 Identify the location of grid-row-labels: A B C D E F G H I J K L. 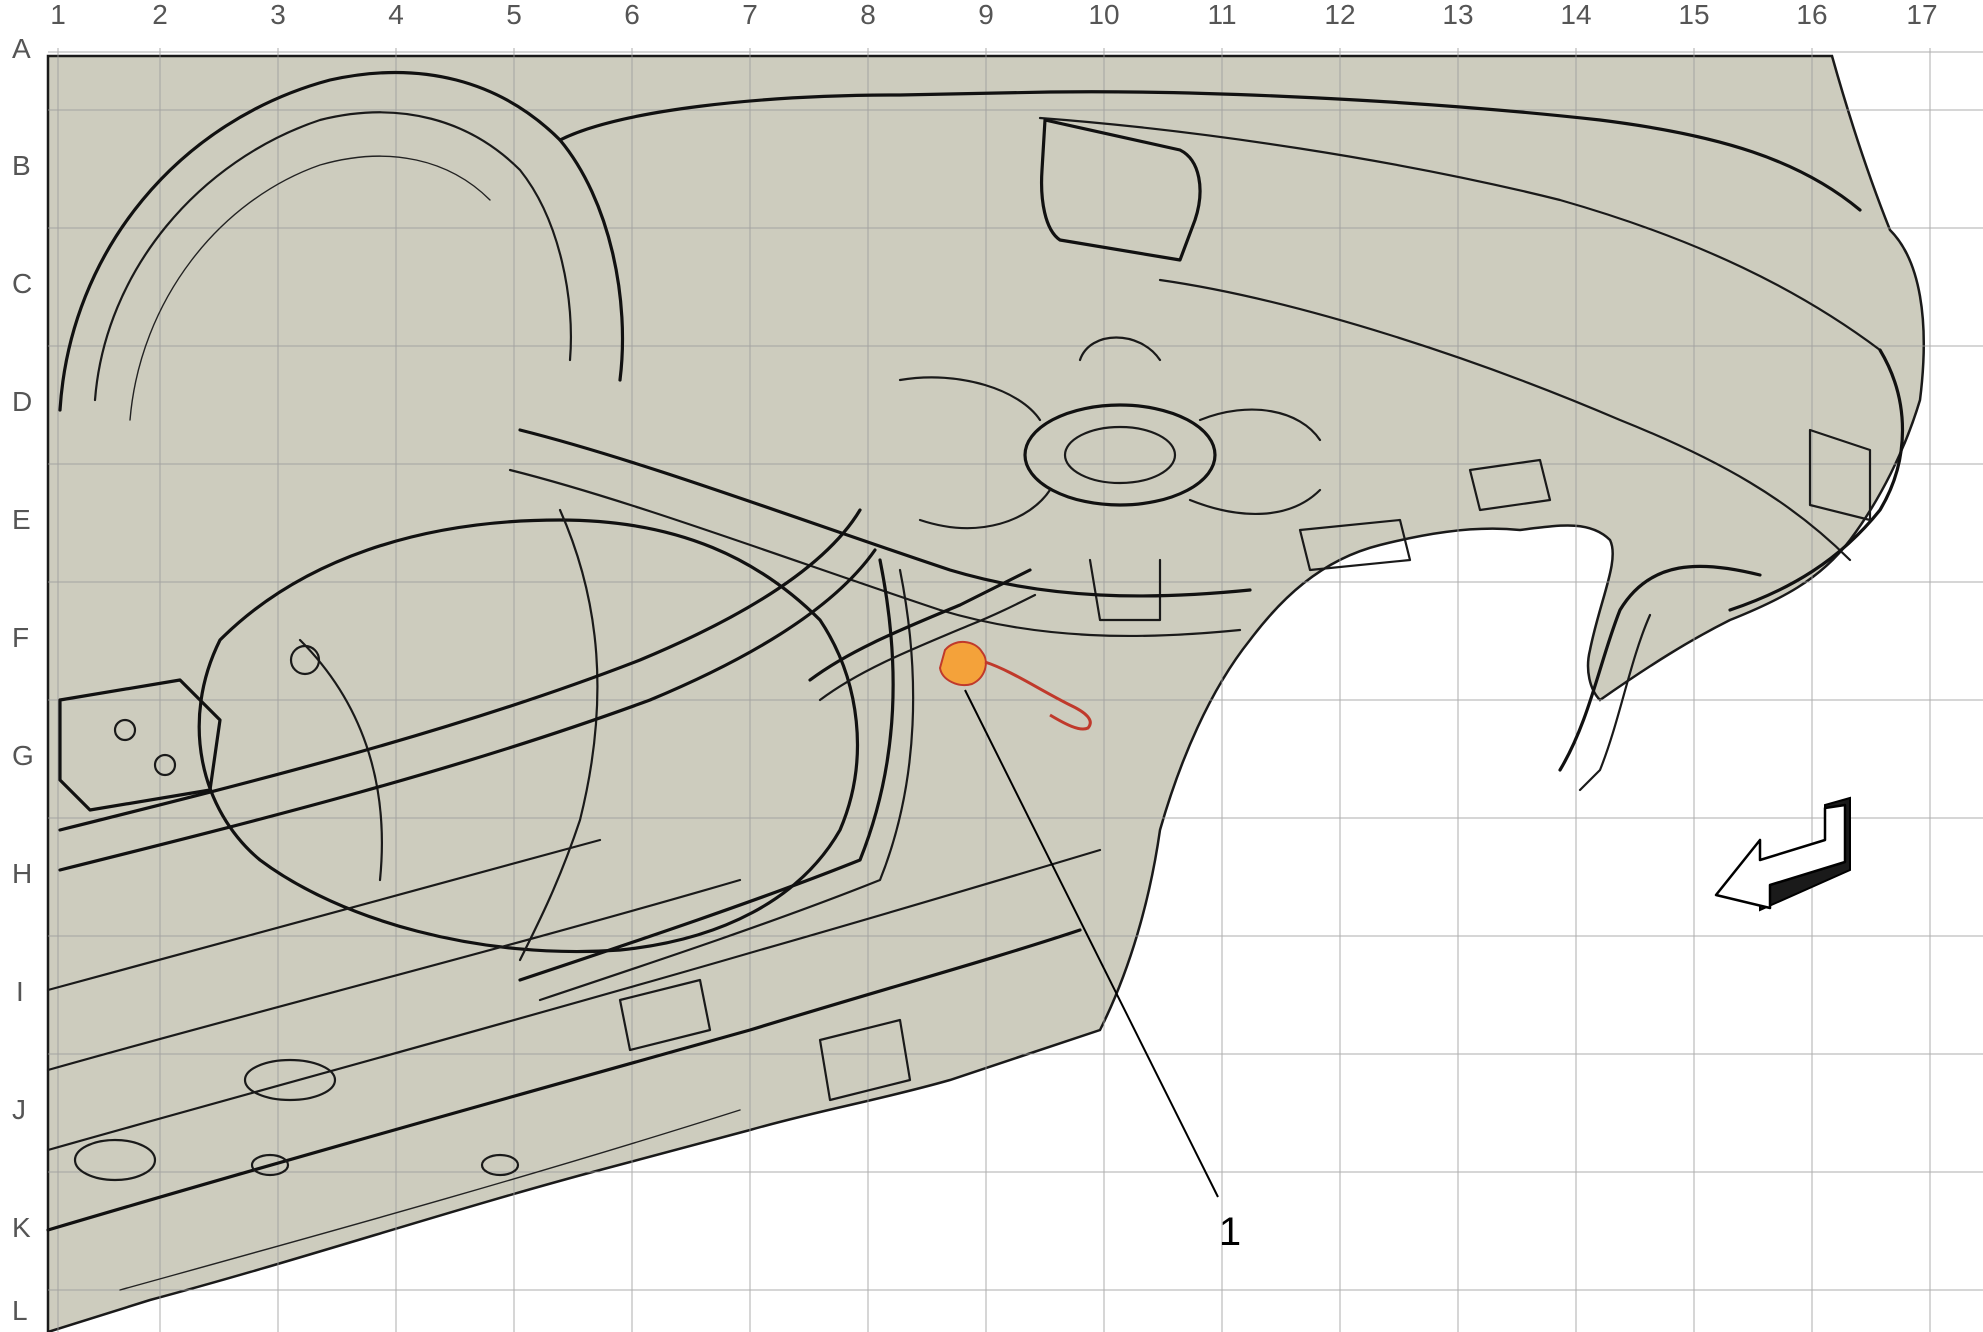
(23, 679).